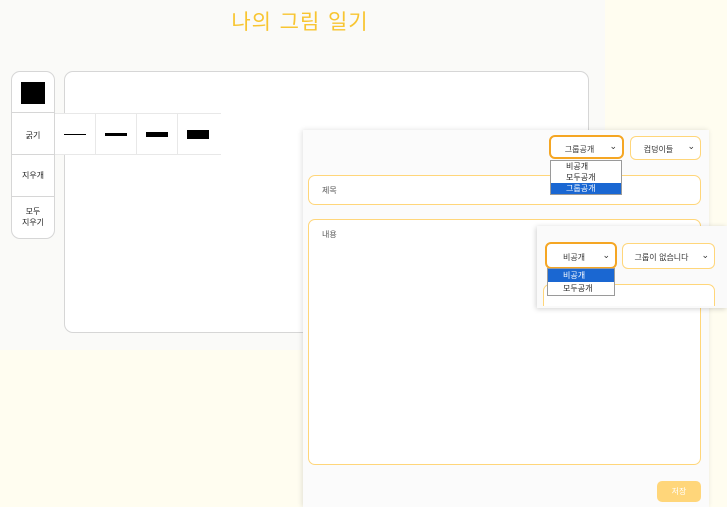 The height and width of the screenshot is (507, 727). What do you see at coordinates (665, 148) in the screenshot?
I see `group-select: 컴덩이들 ⌄` at bounding box center [665, 148].